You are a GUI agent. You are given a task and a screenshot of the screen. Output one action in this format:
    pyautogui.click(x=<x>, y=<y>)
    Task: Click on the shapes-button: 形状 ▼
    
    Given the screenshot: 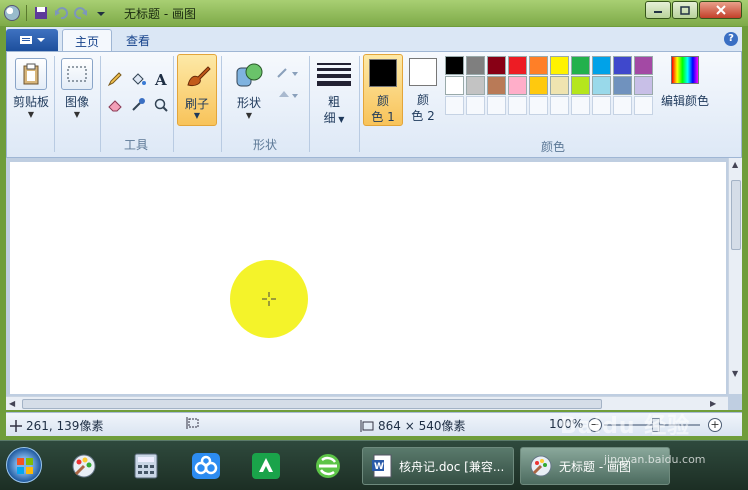 What is the action you would take?
    pyautogui.click(x=249, y=89)
    